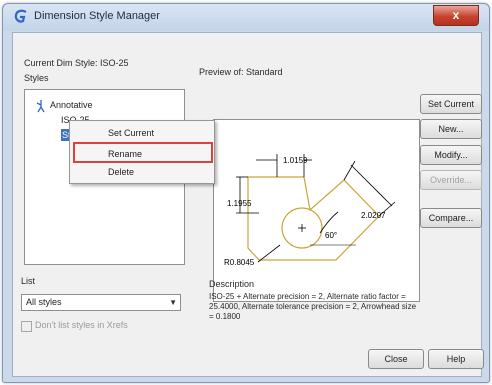  I want to click on set-current-button: Set Current, so click(451, 104).